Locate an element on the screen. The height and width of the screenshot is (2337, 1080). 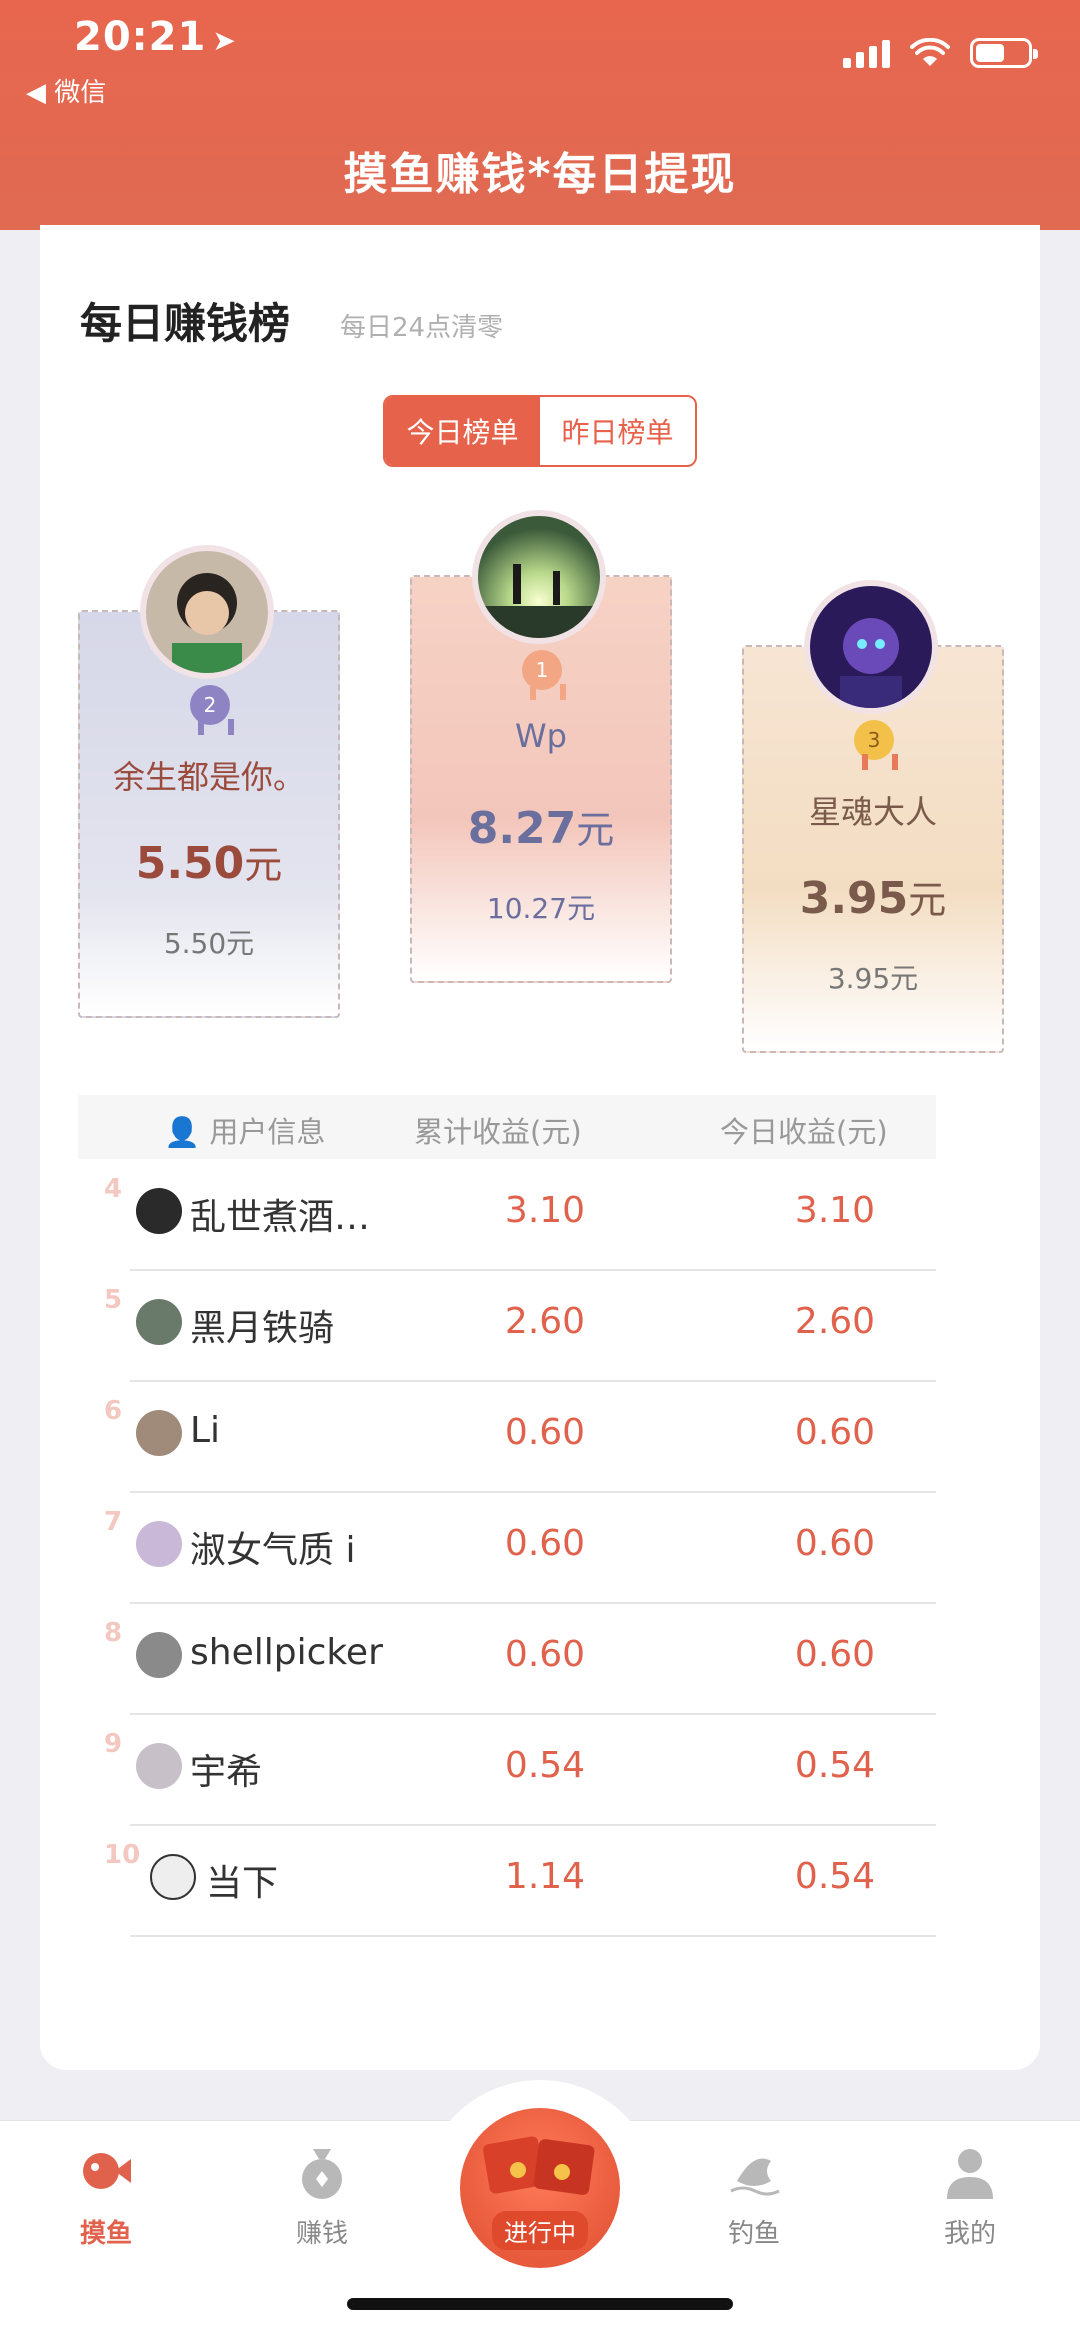
app-header: 20:21 ➤ ◀ 微信 摸鱼赚钱*每日提现 is located at coordinates (540, 115).